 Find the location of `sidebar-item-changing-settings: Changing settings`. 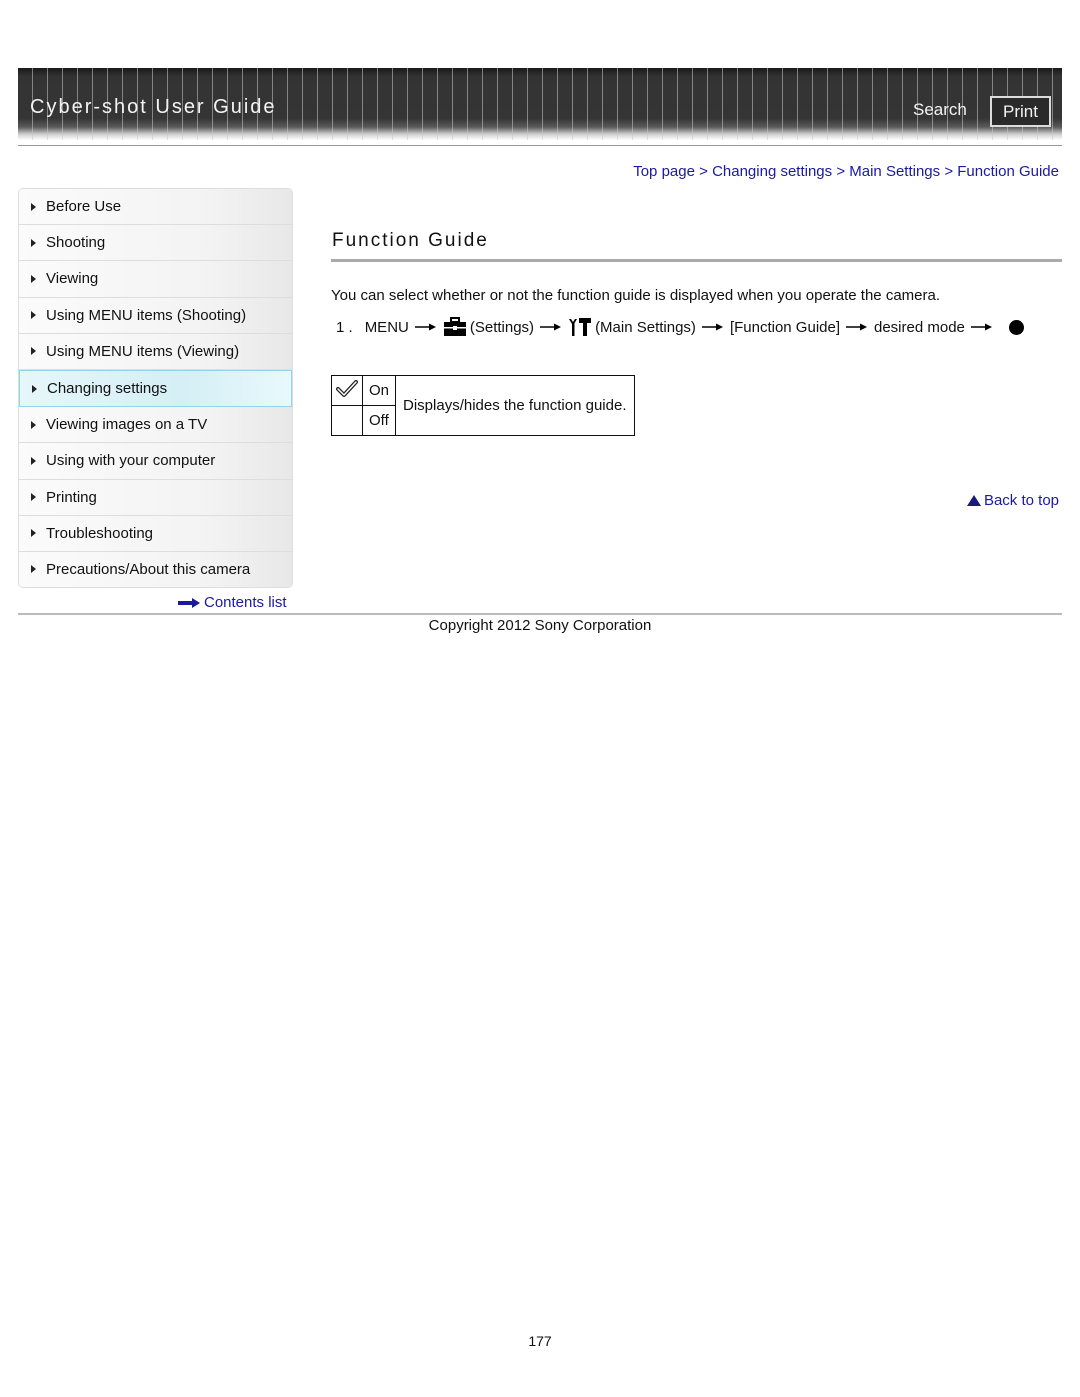

sidebar-item-changing-settings: Changing settings is located at coordinates (155, 388).